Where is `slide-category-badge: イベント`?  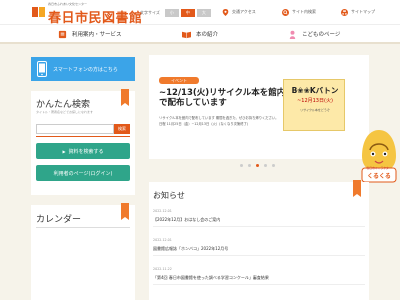 slide-category-badge: イベント is located at coordinates (179, 80).